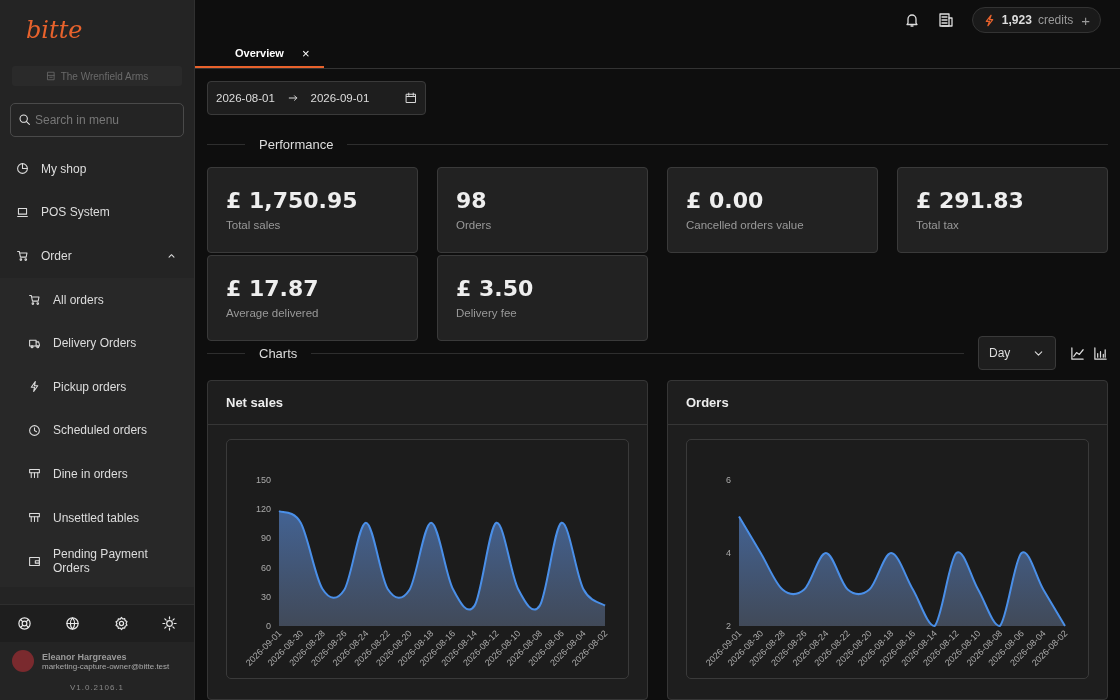 This screenshot has width=1120, height=700. What do you see at coordinates (1017, 353) in the screenshot?
I see `period-select: Day` at bounding box center [1017, 353].